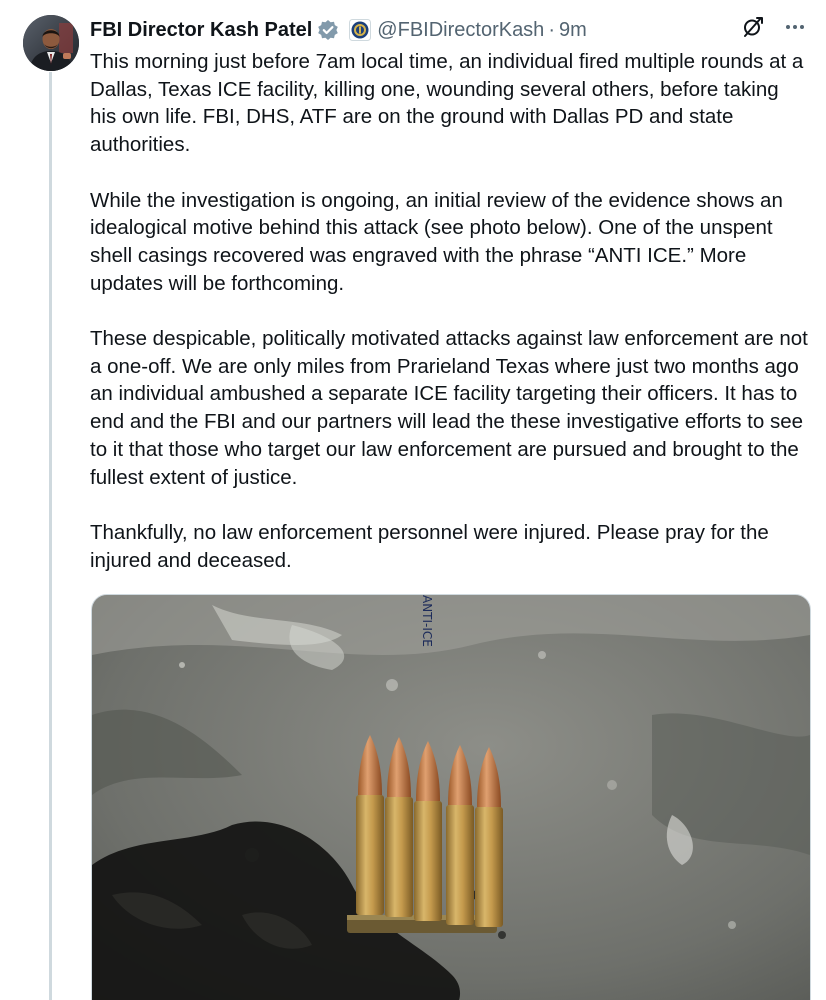 The image size is (826, 1000). I want to click on verified-badge-icon, so click(328, 30).